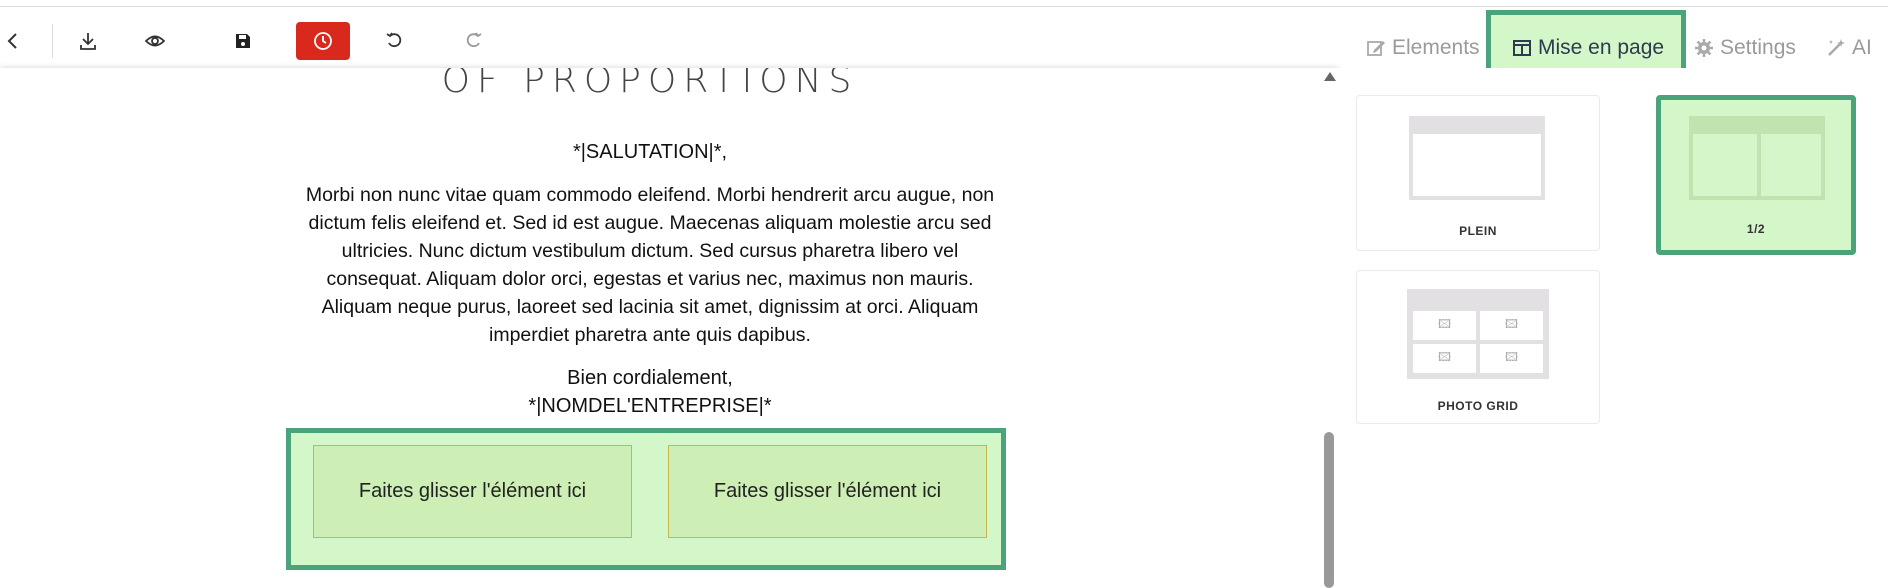  Describe the element at coordinates (1601, 47) in the screenshot. I see `tab-layout-label: Mise en page` at that location.